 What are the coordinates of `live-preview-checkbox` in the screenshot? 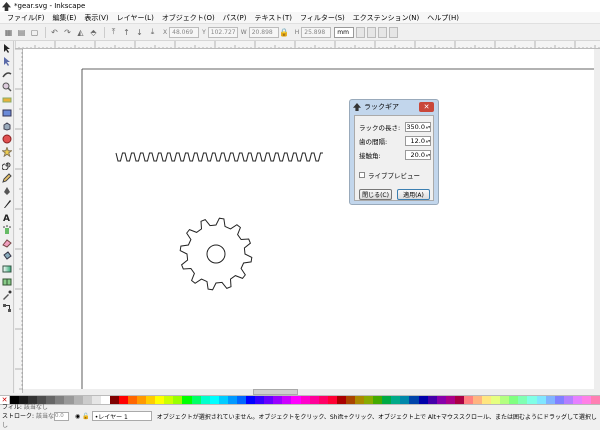 It's located at (362, 175).